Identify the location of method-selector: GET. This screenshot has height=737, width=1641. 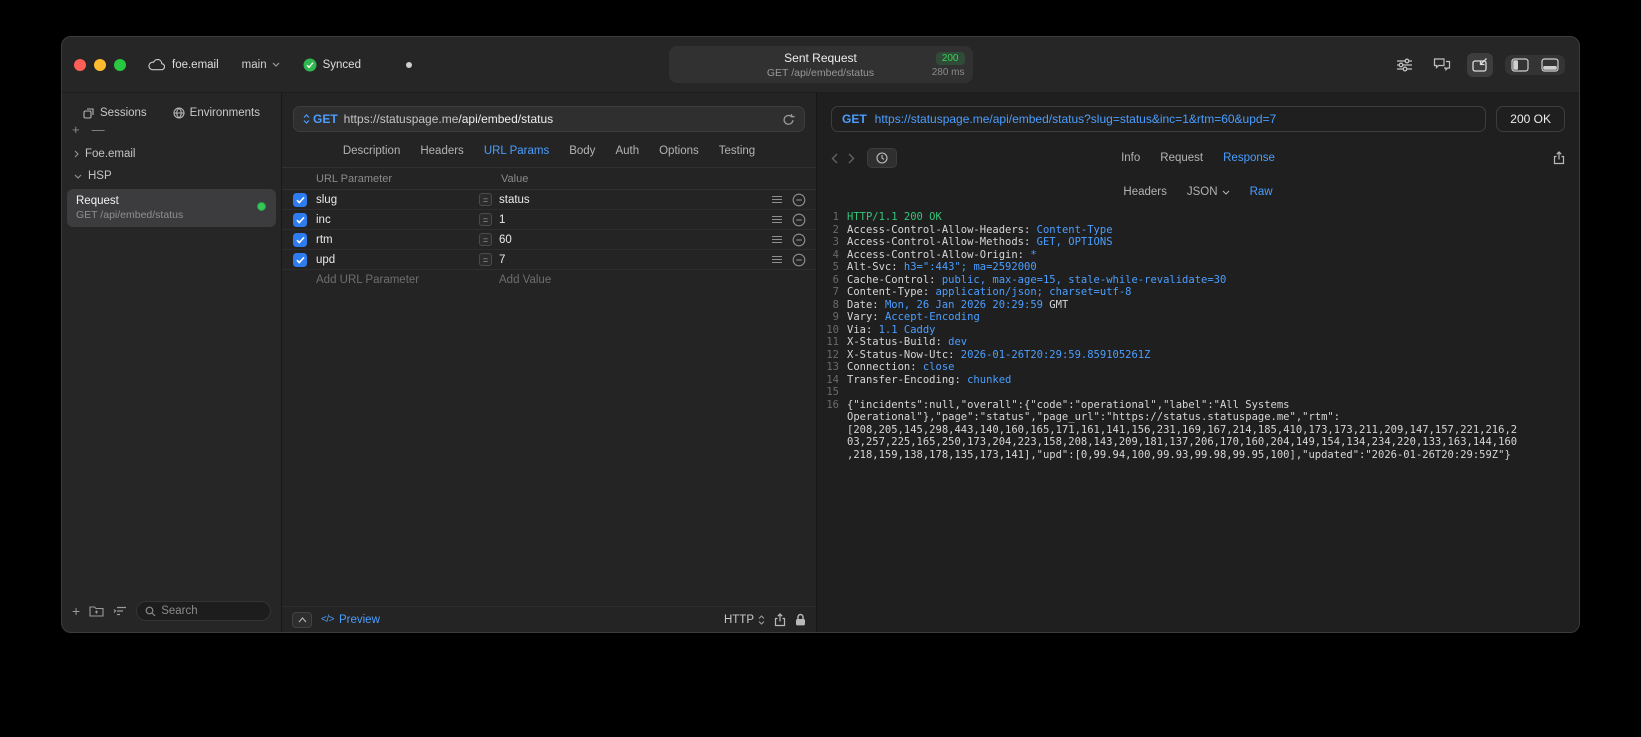
(320, 119).